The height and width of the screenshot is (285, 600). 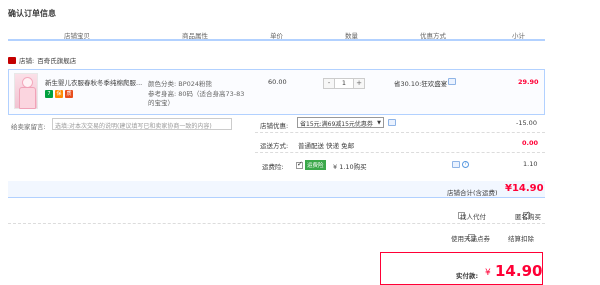 What do you see at coordinates (49, 94) in the screenshot?
I see `seven-day-return-badge: 7` at bounding box center [49, 94].